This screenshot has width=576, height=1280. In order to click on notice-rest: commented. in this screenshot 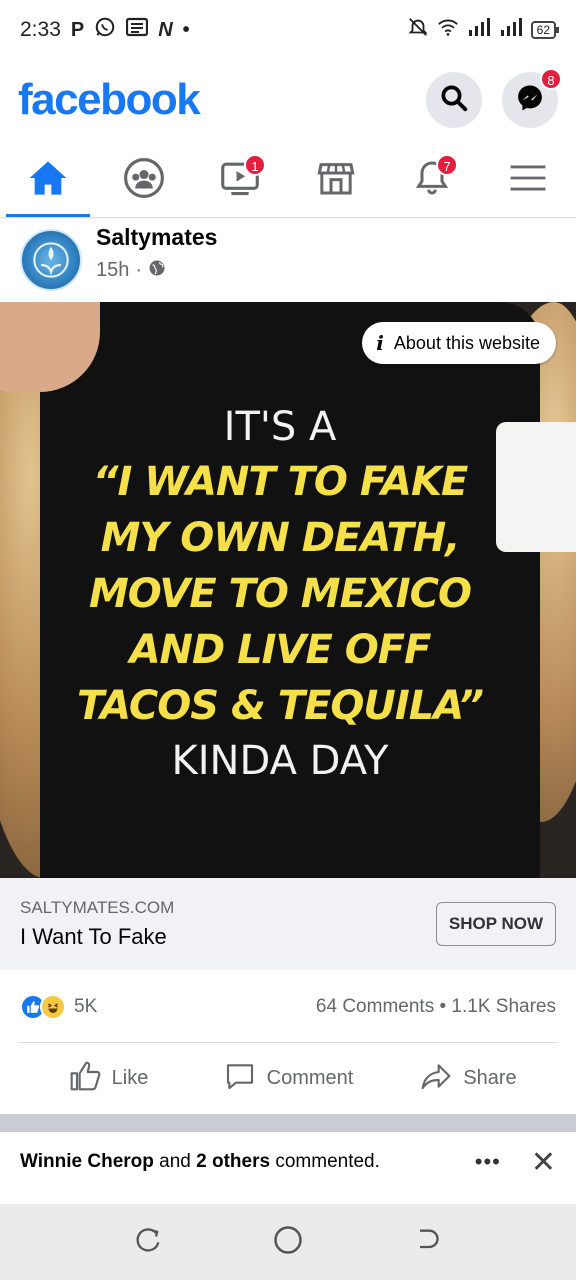, I will do `click(325, 1161)`.